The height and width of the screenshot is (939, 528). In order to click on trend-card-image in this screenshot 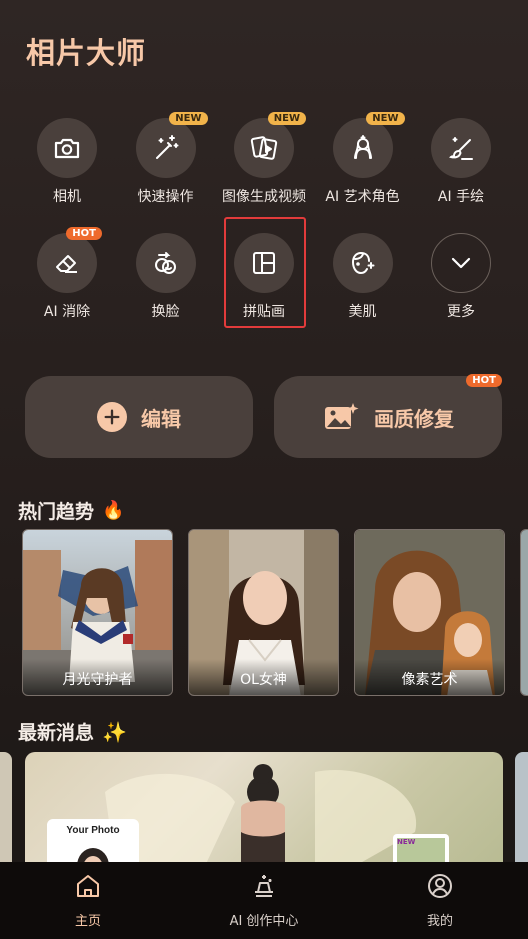, I will do `click(524, 612)`.